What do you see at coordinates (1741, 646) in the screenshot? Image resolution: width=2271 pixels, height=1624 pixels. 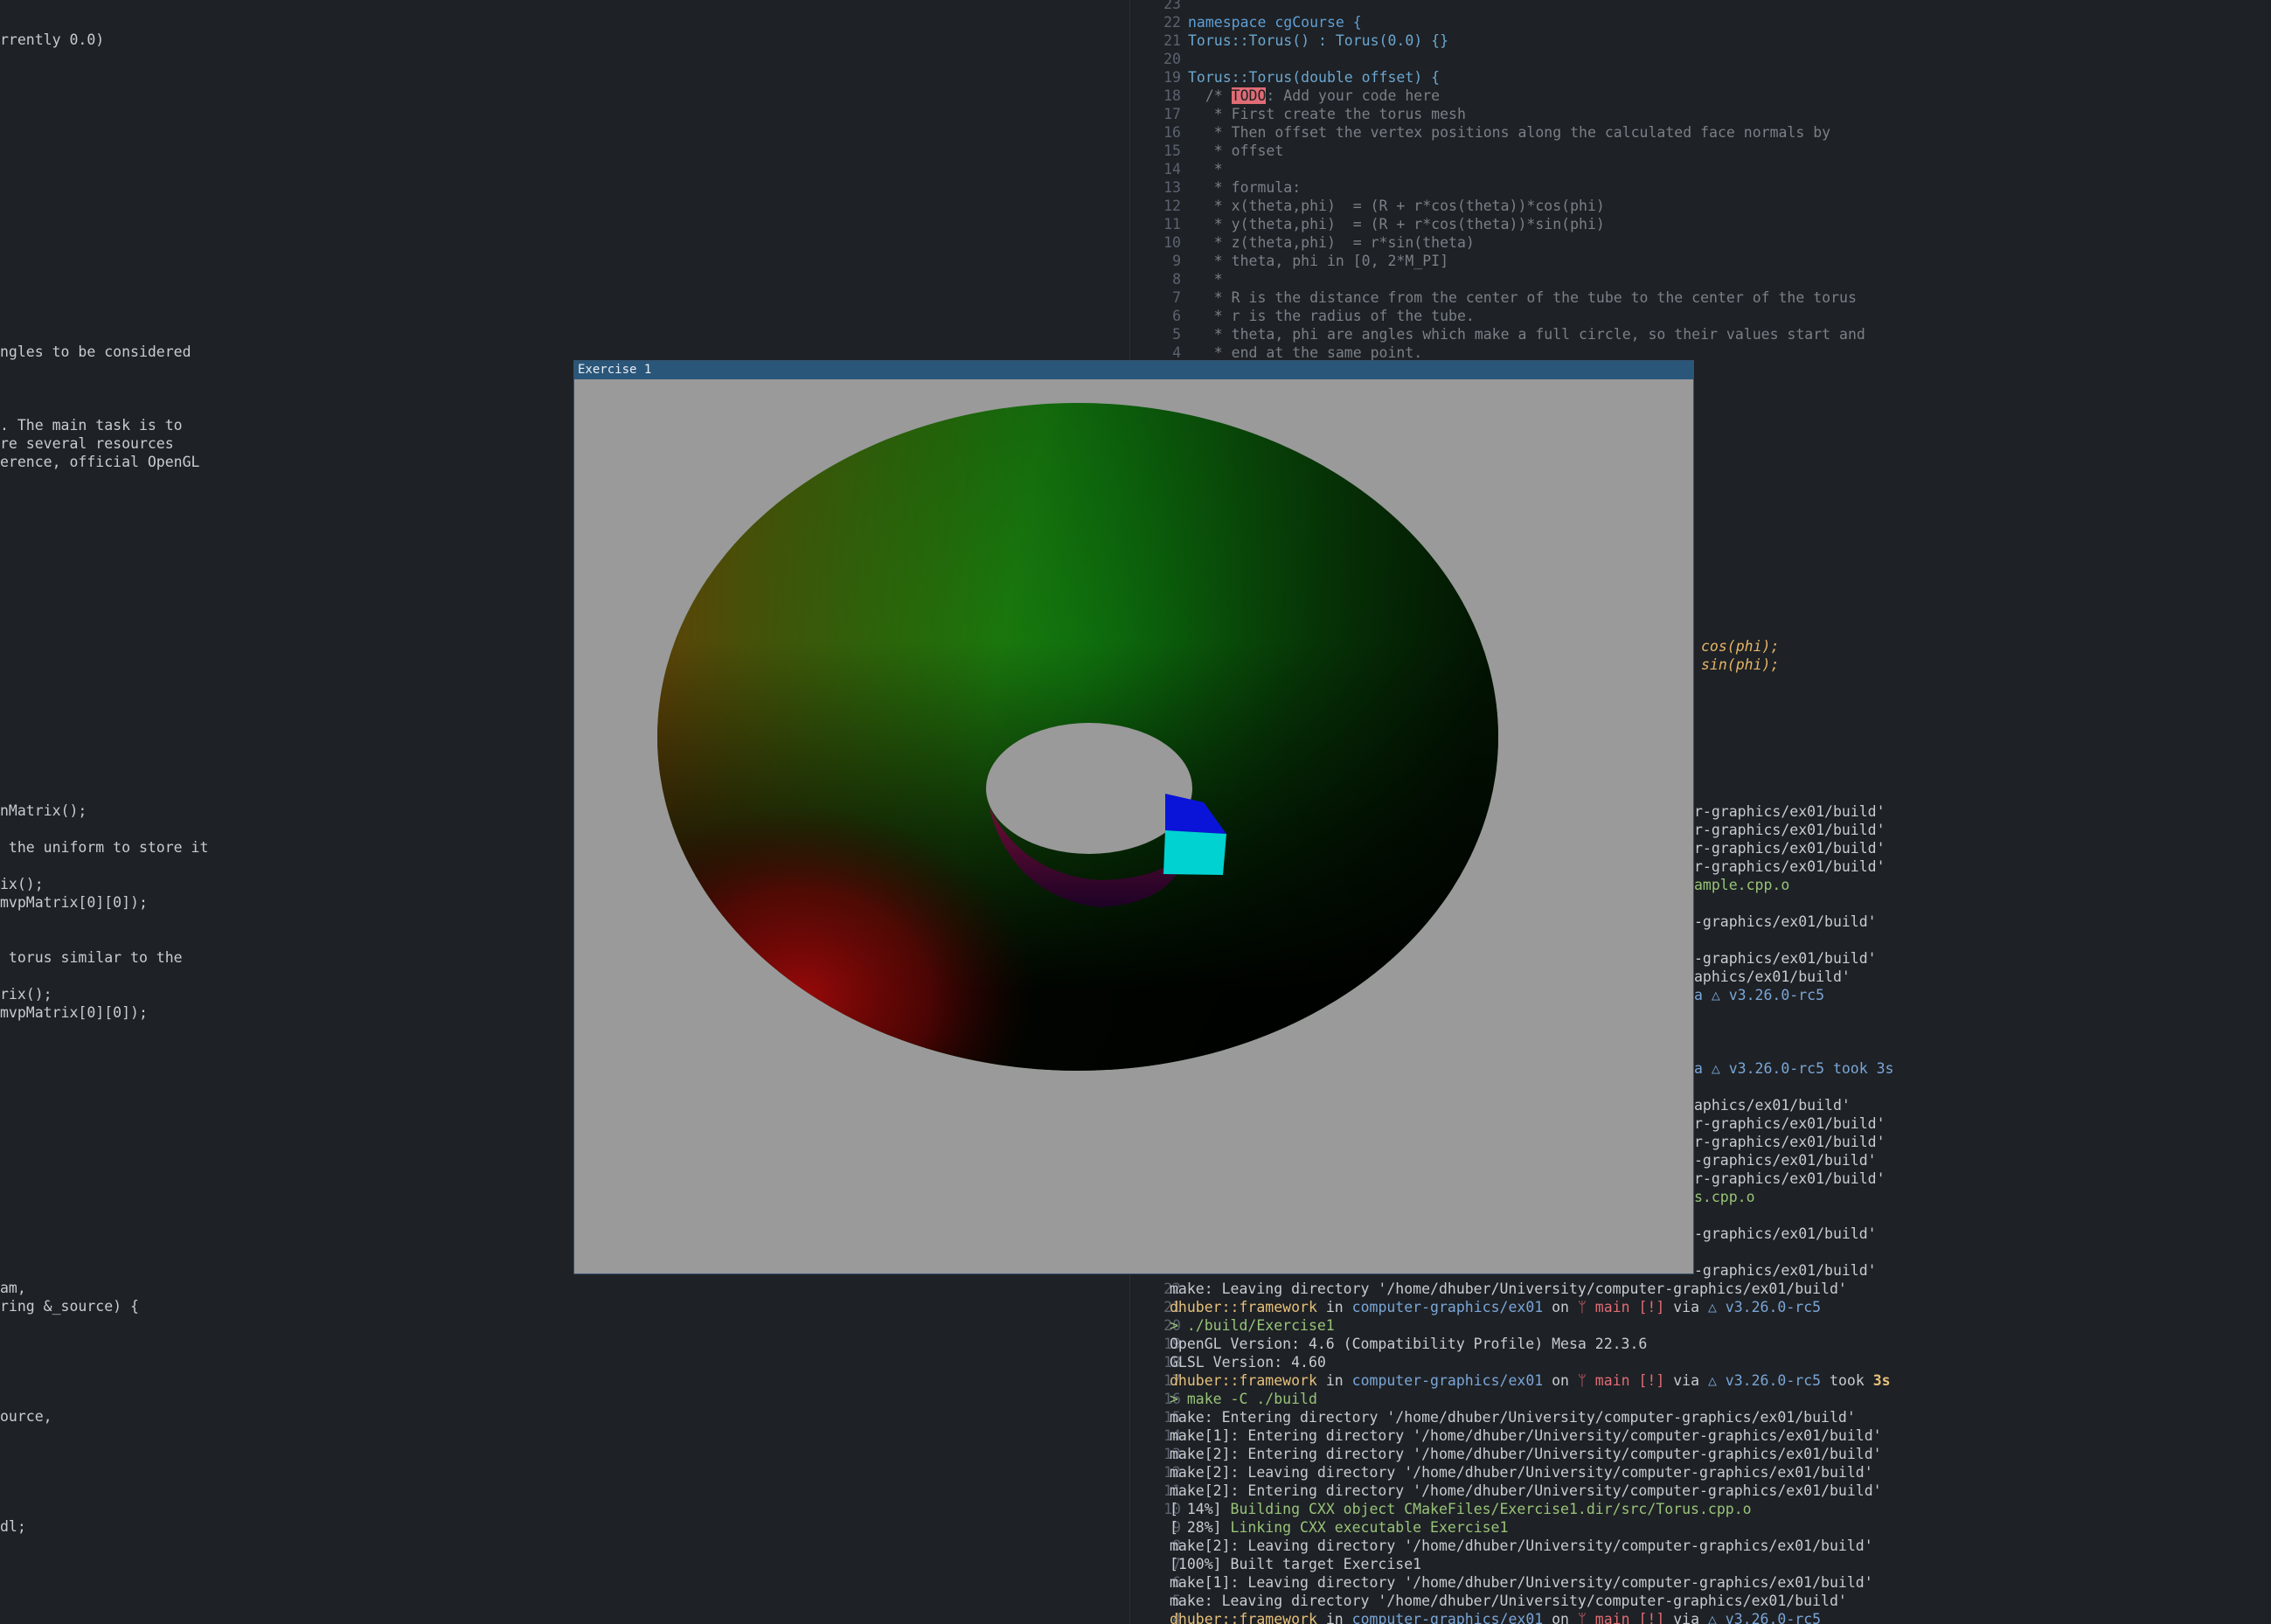 I see `code-text: cos(phi);` at bounding box center [1741, 646].